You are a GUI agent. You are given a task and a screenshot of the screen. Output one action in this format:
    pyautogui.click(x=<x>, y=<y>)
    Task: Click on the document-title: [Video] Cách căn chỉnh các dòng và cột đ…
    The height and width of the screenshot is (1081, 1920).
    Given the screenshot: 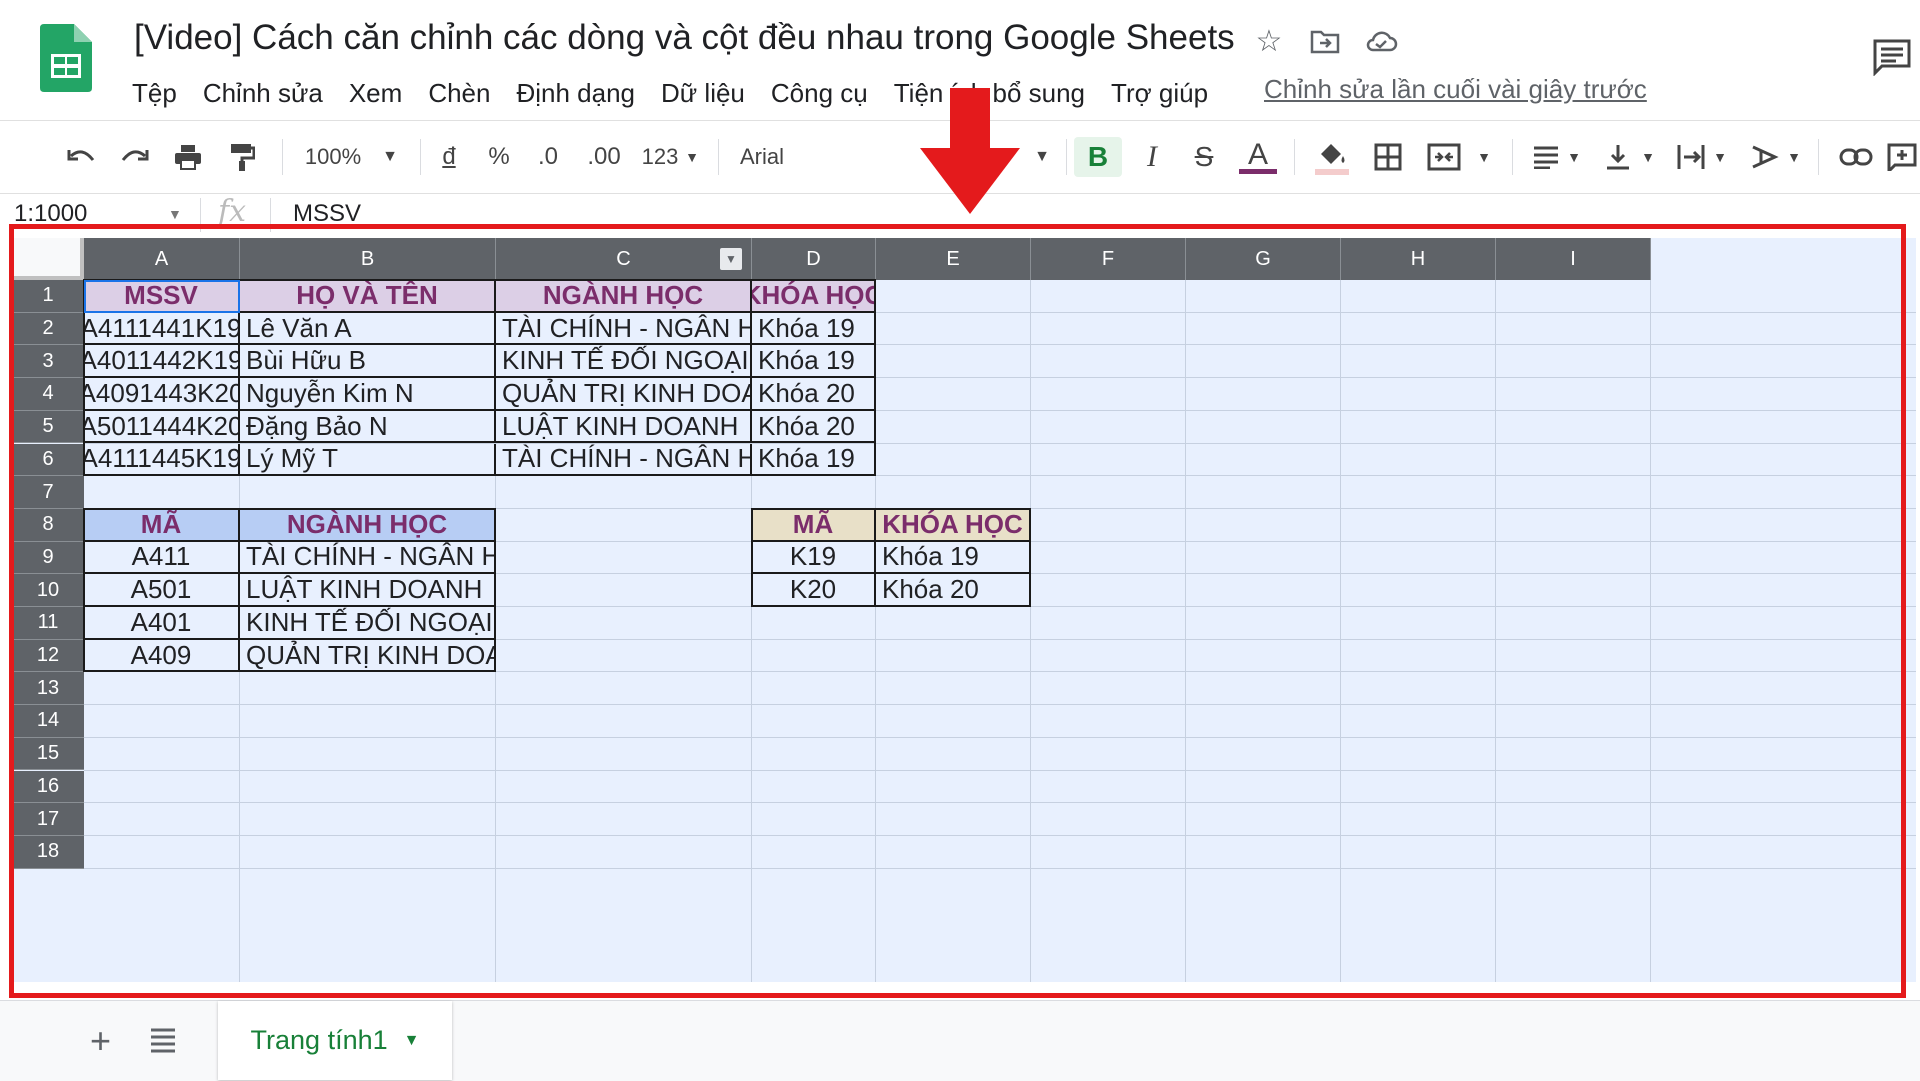 What is the action you would take?
    pyautogui.click(x=684, y=38)
    